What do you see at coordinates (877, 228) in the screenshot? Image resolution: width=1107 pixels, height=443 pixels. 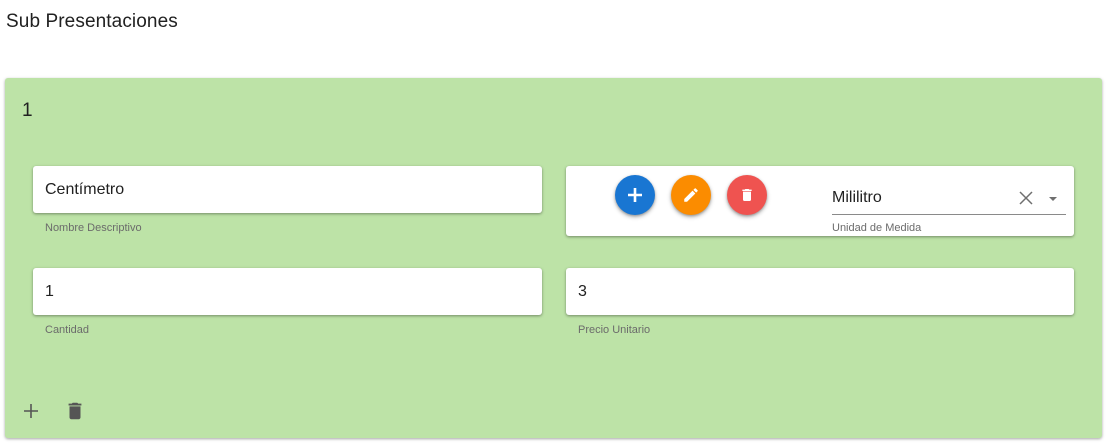 I see `unidad-de-medida-hint: Unidad de Medida` at bounding box center [877, 228].